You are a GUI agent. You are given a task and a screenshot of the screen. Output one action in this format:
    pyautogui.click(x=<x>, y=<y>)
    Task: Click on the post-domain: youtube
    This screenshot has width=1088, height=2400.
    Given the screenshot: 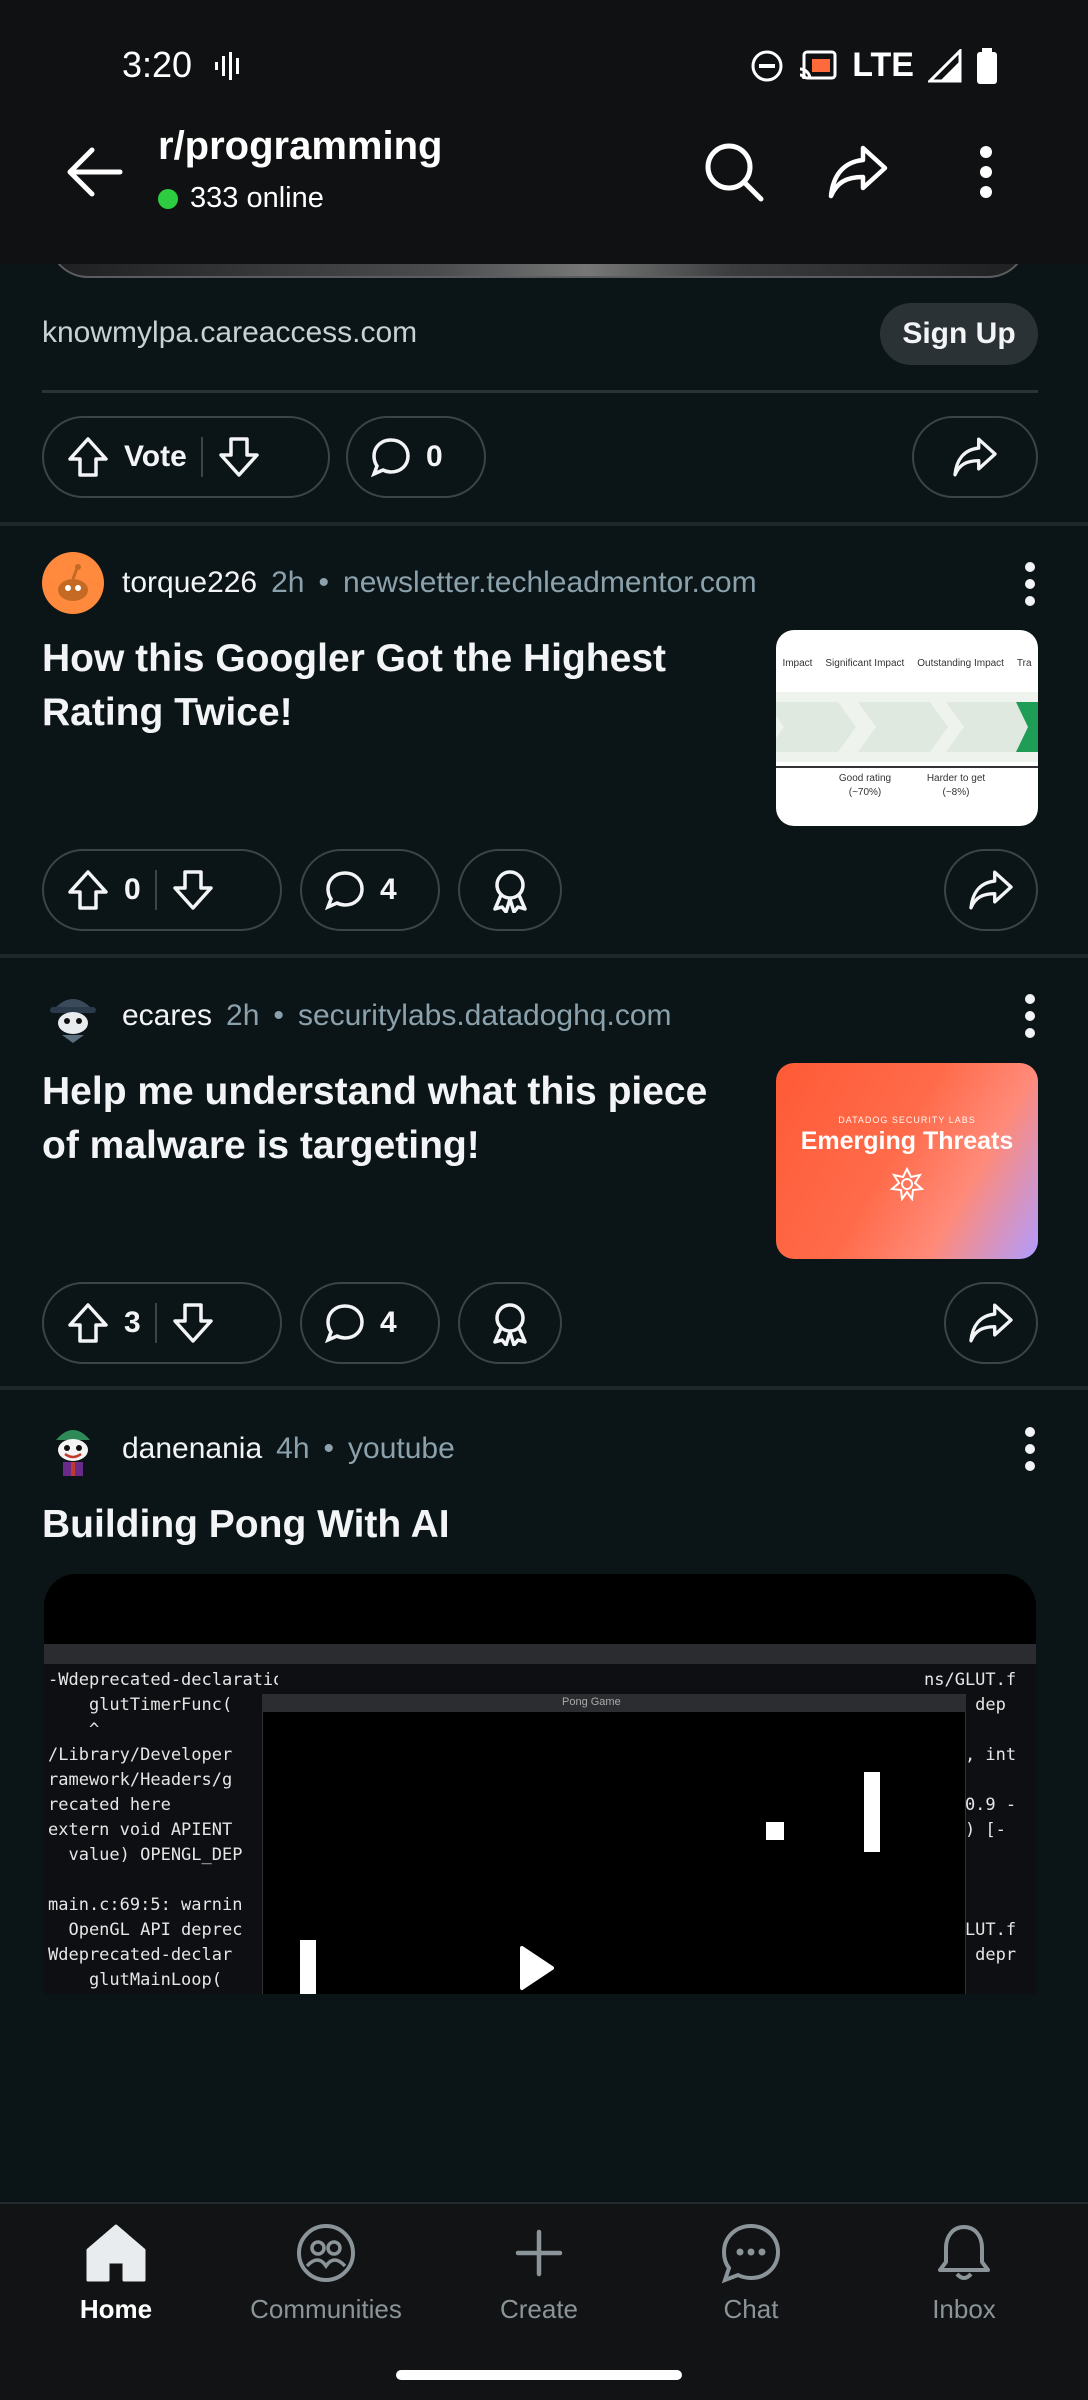 What is the action you would take?
    pyautogui.click(x=401, y=1449)
    